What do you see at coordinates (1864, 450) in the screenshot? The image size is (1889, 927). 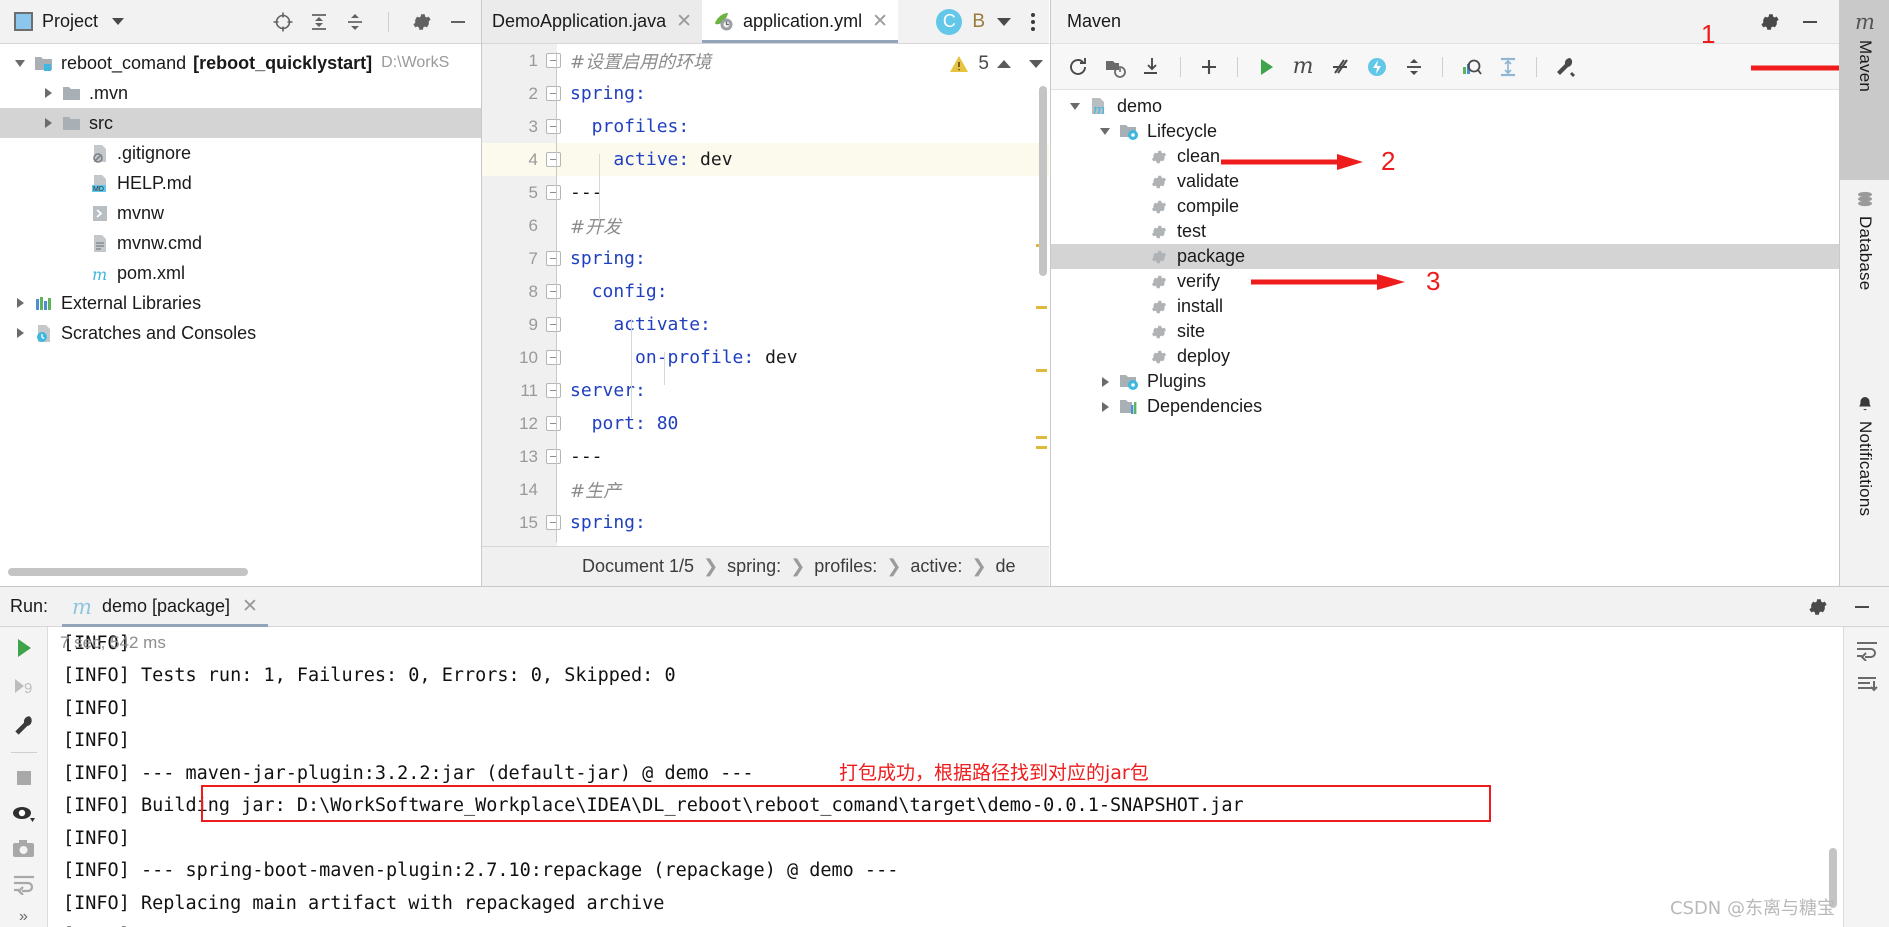 I see `stripe-item-notifications: Notifications` at bounding box center [1864, 450].